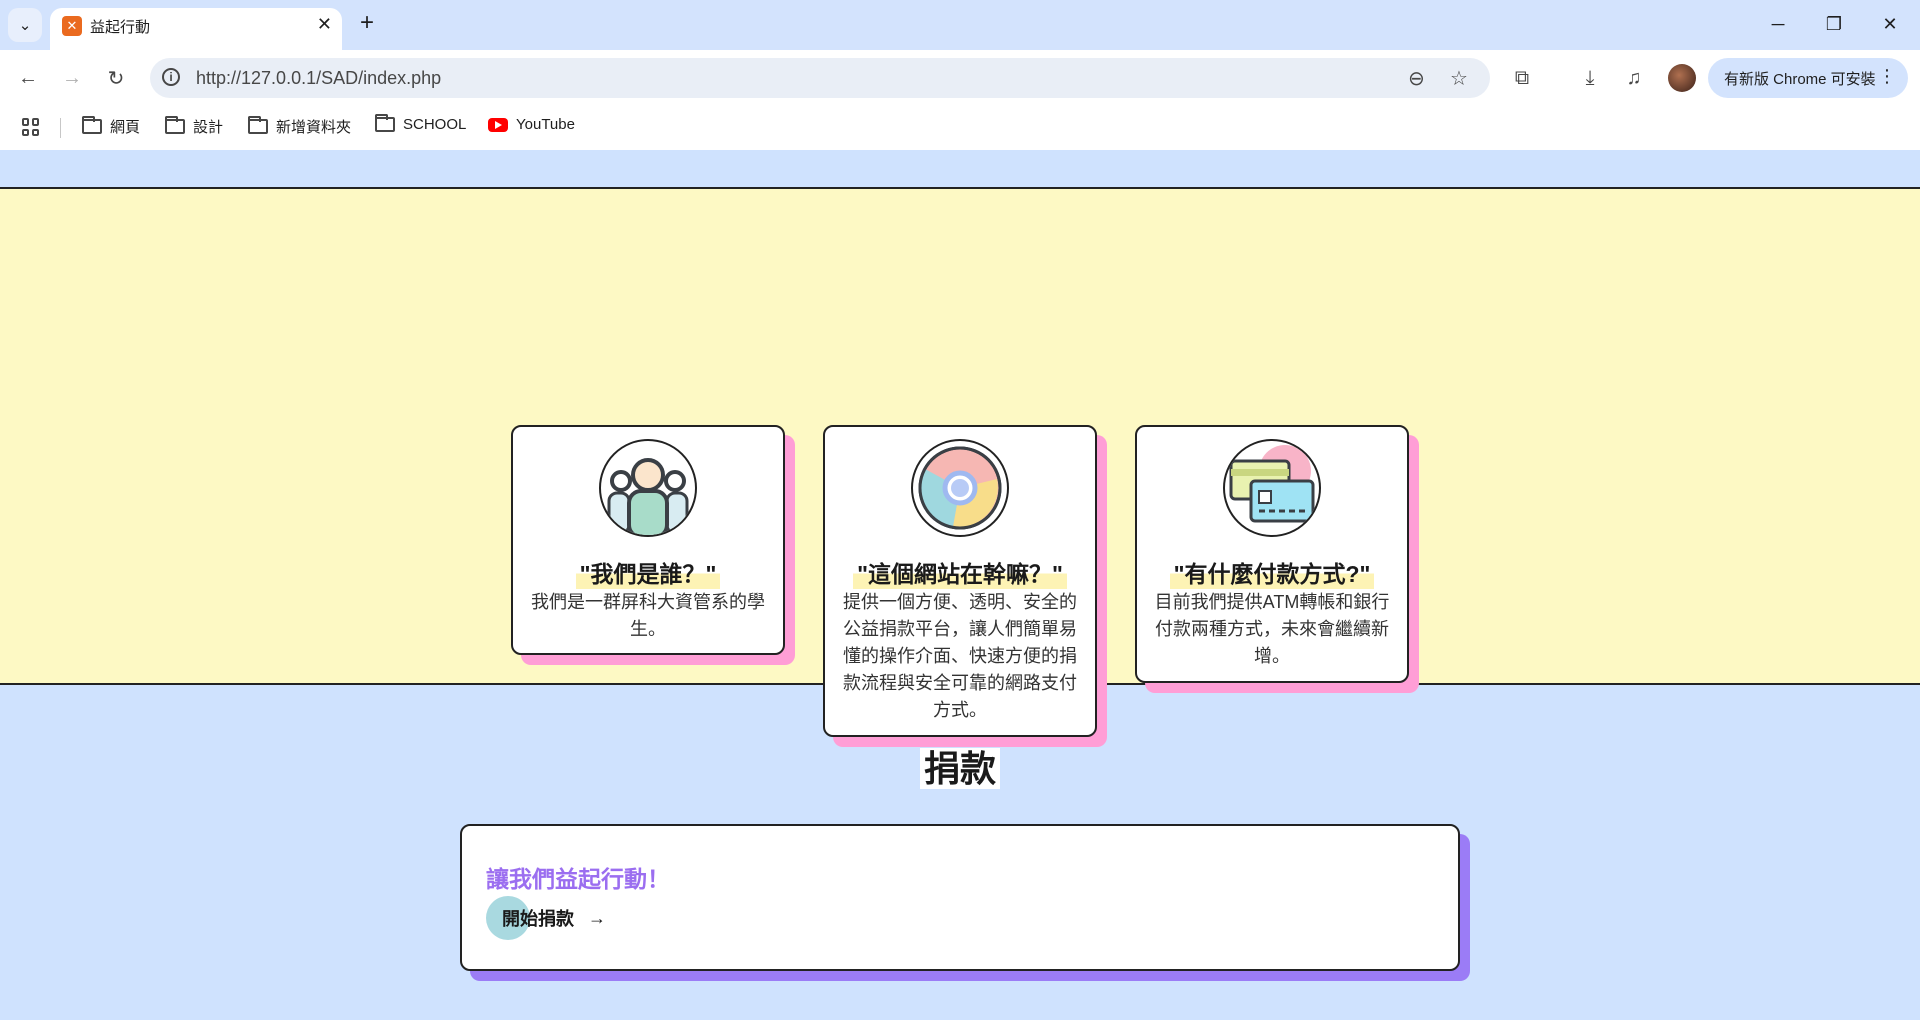  Describe the element at coordinates (498, 124) in the screenshot. I see `youtube-icon` at that location.